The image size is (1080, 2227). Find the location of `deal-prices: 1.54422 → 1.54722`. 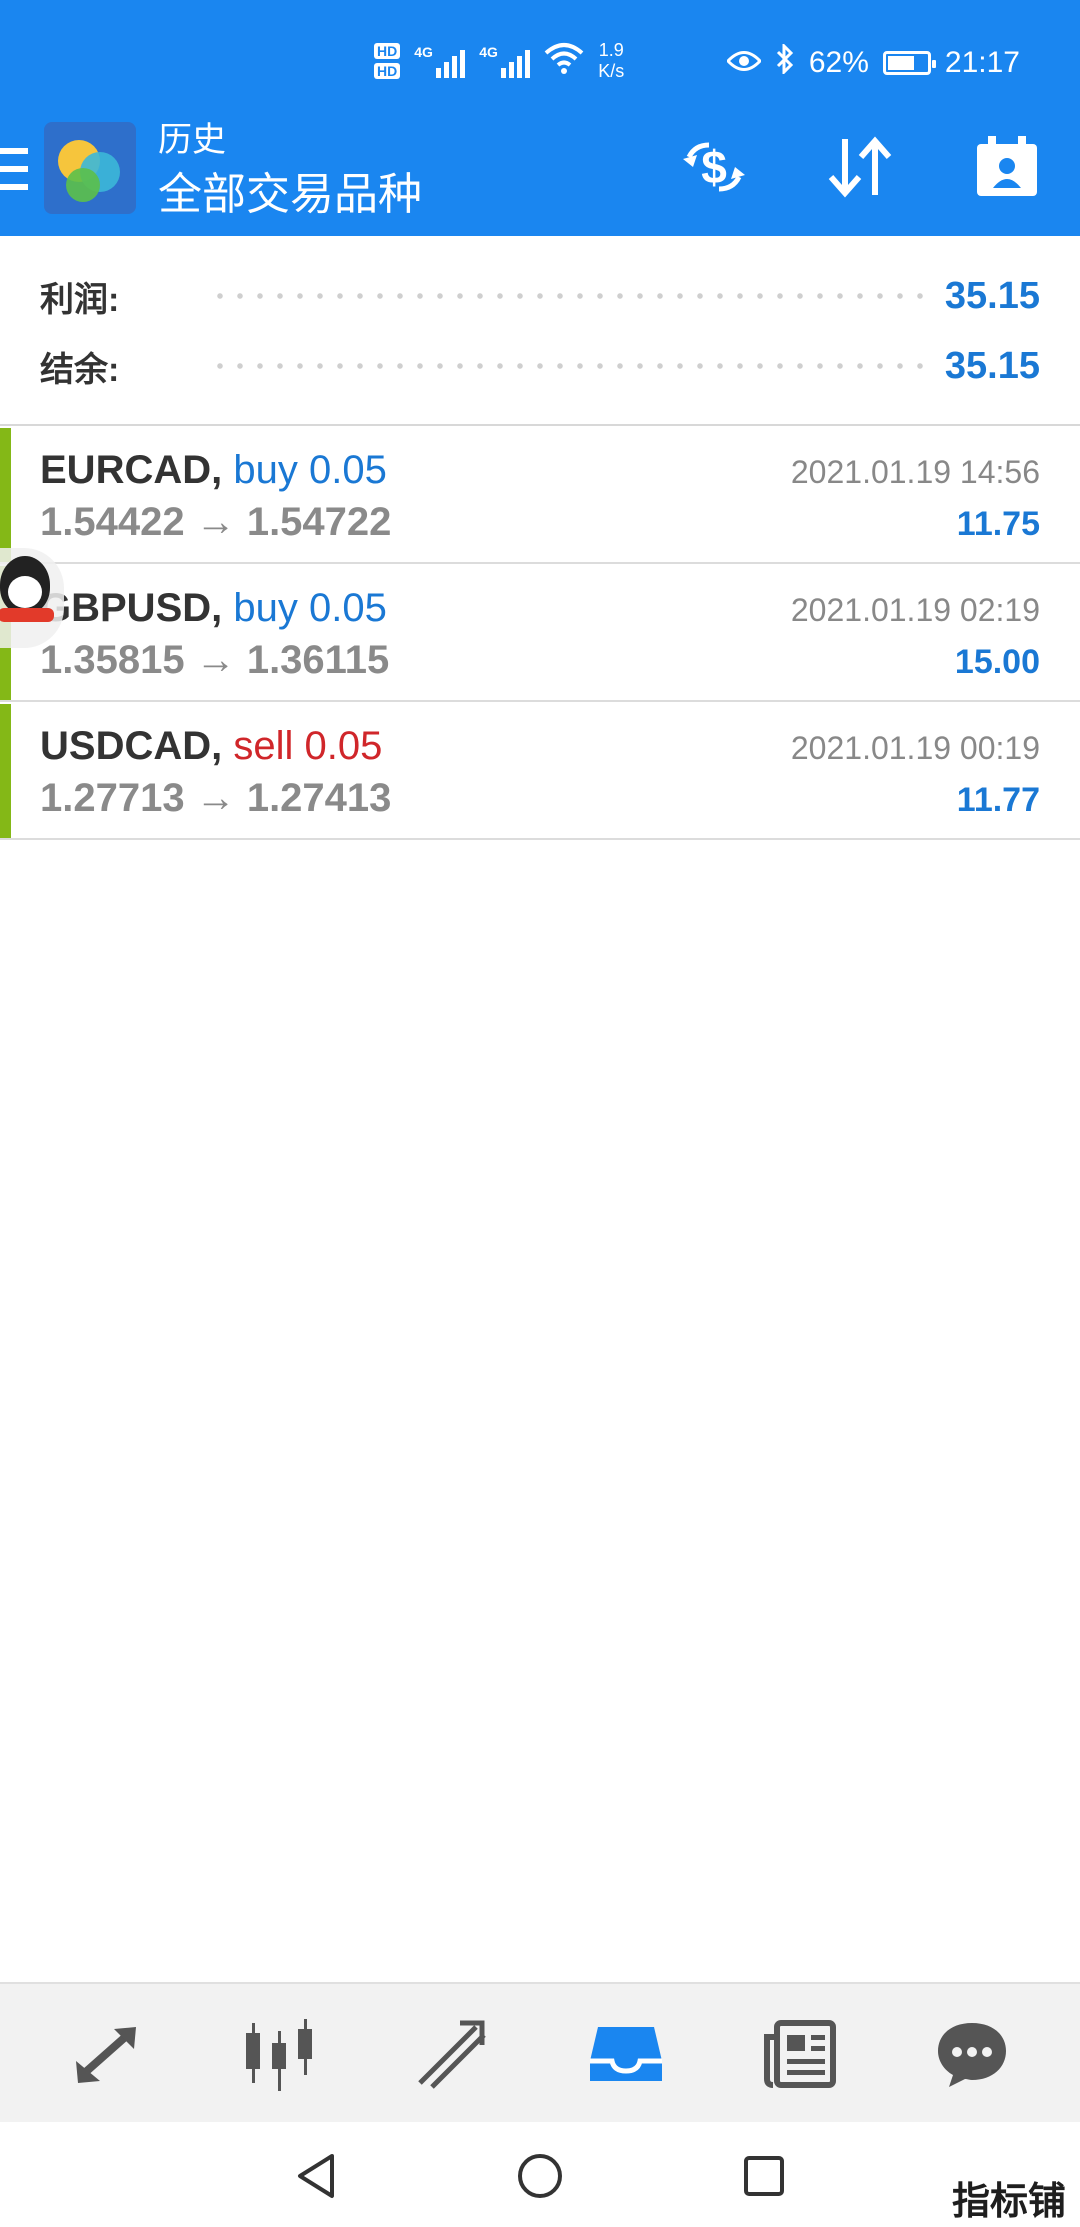

deal-prices: 1.54422 → 1.54722 is located at coordinates (216, 522).